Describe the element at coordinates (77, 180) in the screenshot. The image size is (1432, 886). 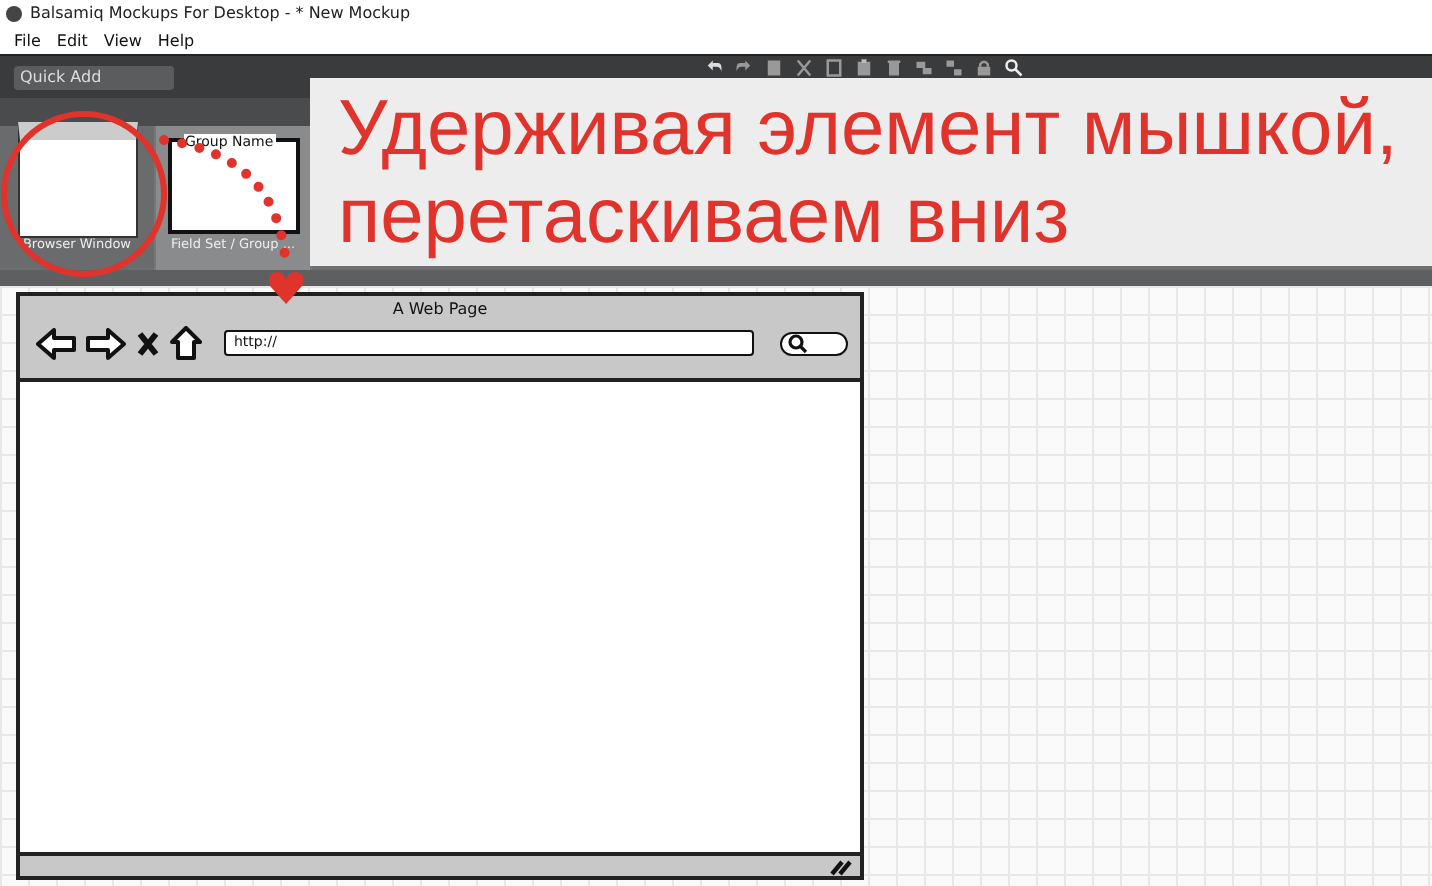
I see `browser-thumbnail` at that location.